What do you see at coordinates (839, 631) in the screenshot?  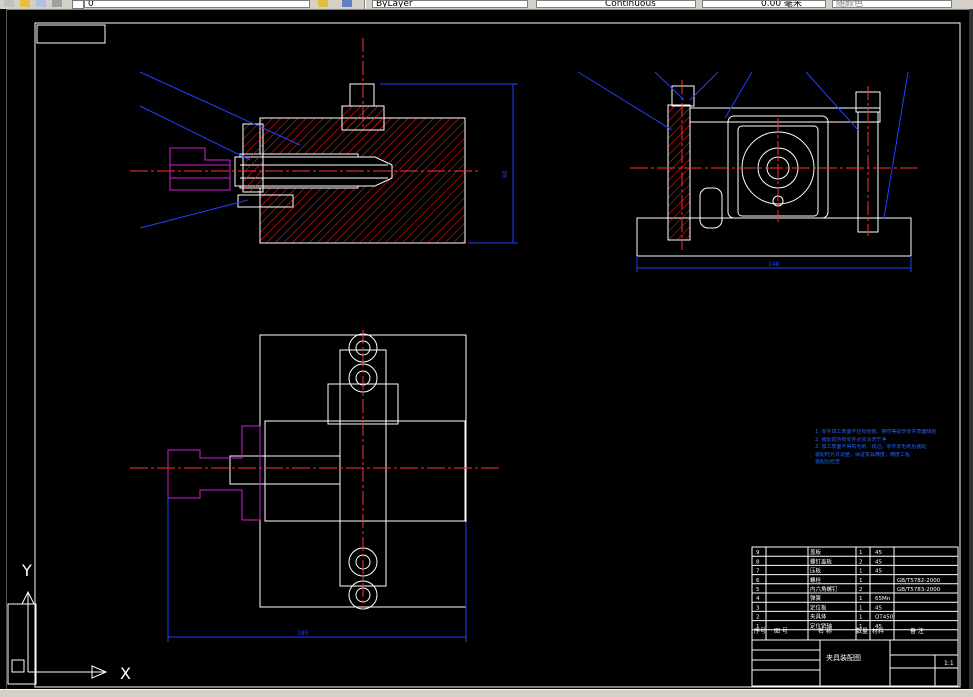 I see `bom-header-row: 序号 图 号 名 称 数量 材料 备 注` at bounding box center [839, 631].